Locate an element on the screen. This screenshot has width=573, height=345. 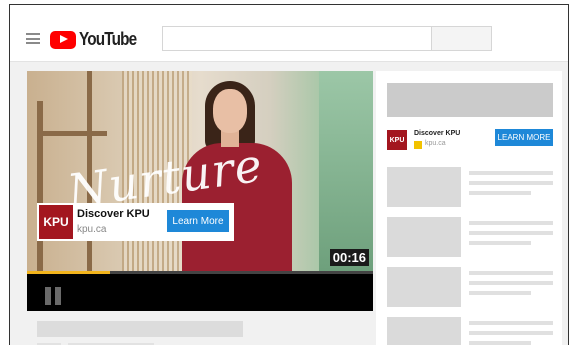
window-light is located at coordinates (346, 171).